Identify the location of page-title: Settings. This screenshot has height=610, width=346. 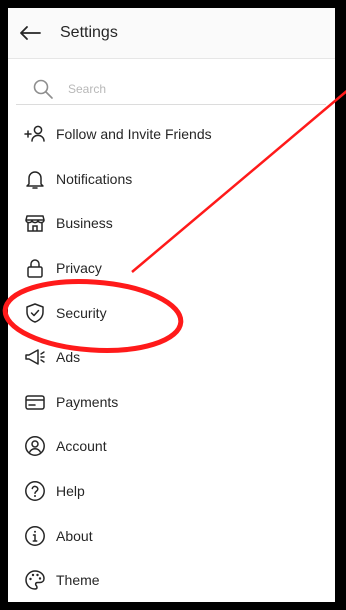
(89, 32).